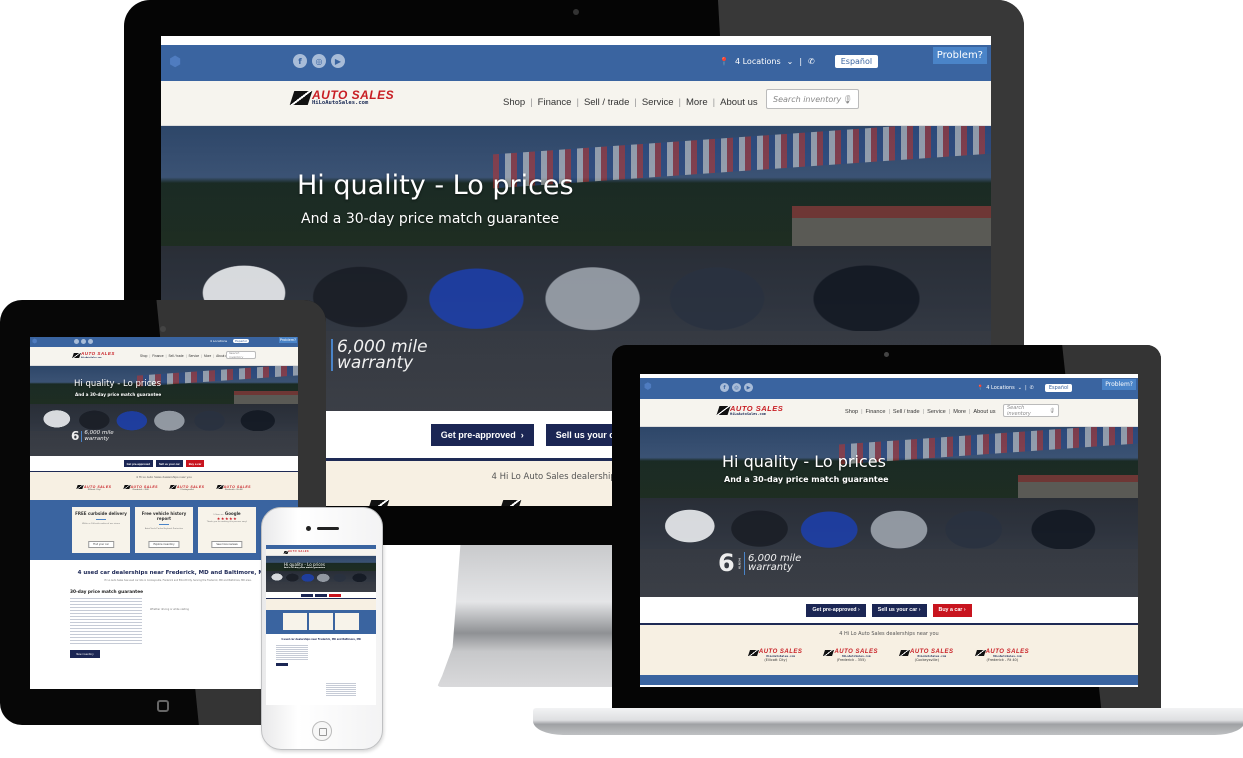 This screenshot has height=758, width=1243. What do you see at coordinates (341, 690) in the screenshot?
I see `secondary-paragraph` at bounding box center [341, 690].